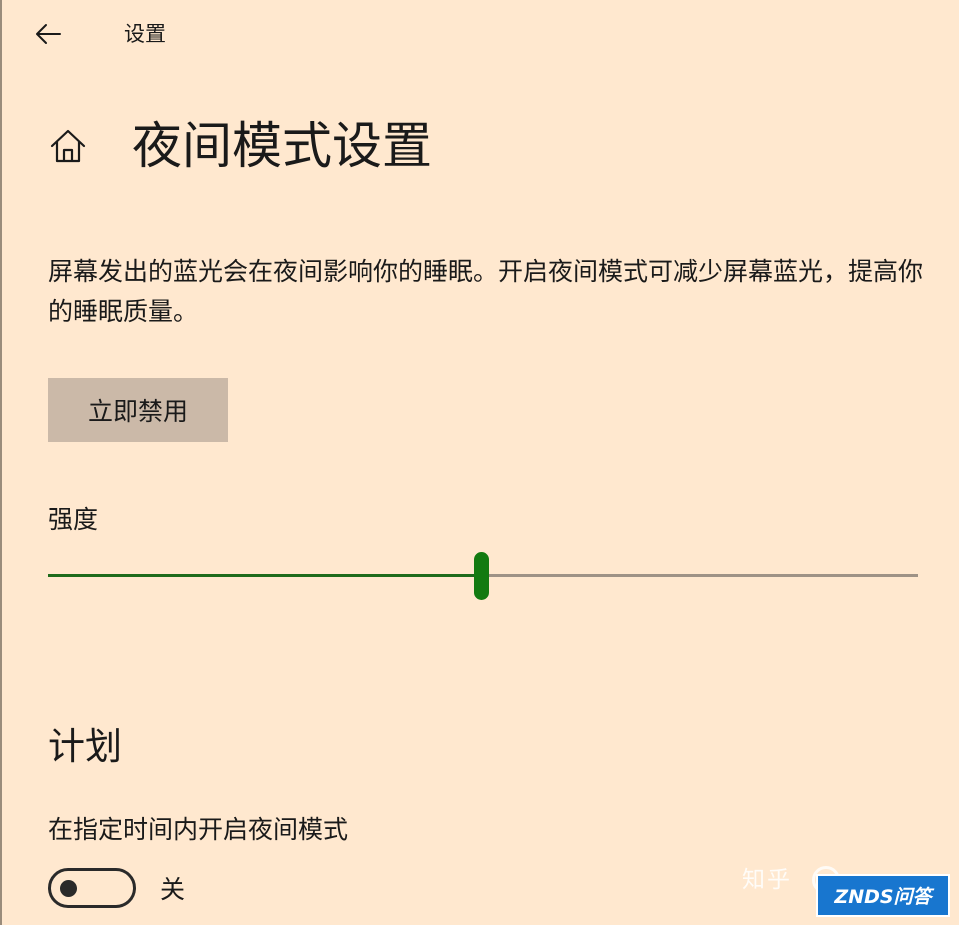  I want to click on home-icon, so click(68, 146).